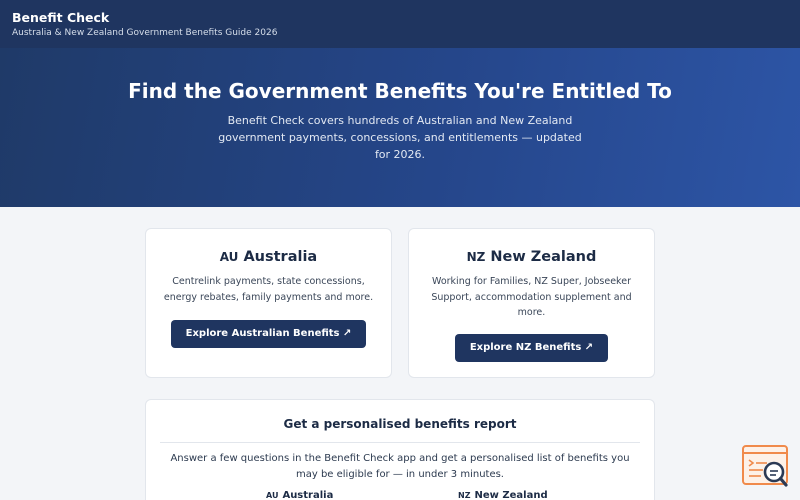 The width and height of the screenshot is (800, 500). What do you see at coordinates (308, 495) in the screenshot?
I see `report-link-australia-label: Australia` at bounding box center [308, 495].